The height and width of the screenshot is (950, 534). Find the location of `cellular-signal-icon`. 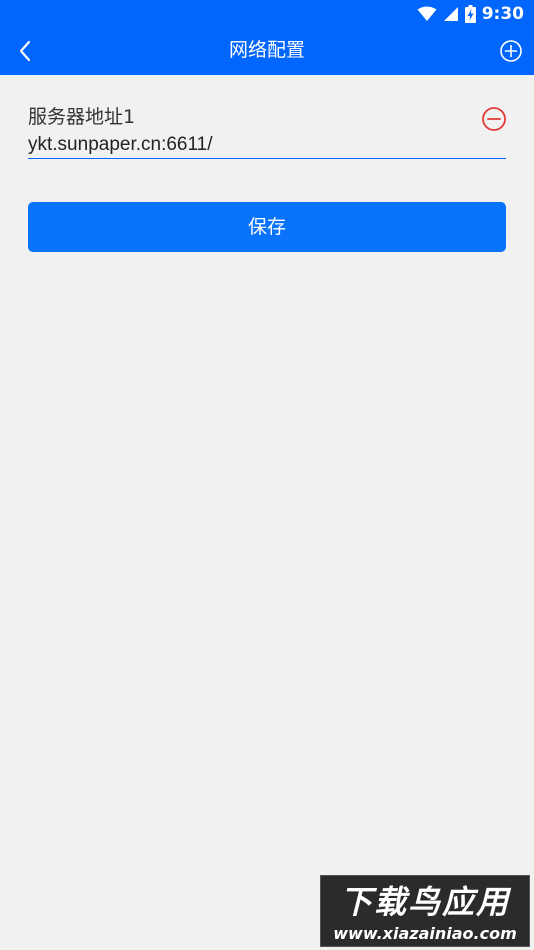

cellular-signal-icon is located at coordinates (450, 14).